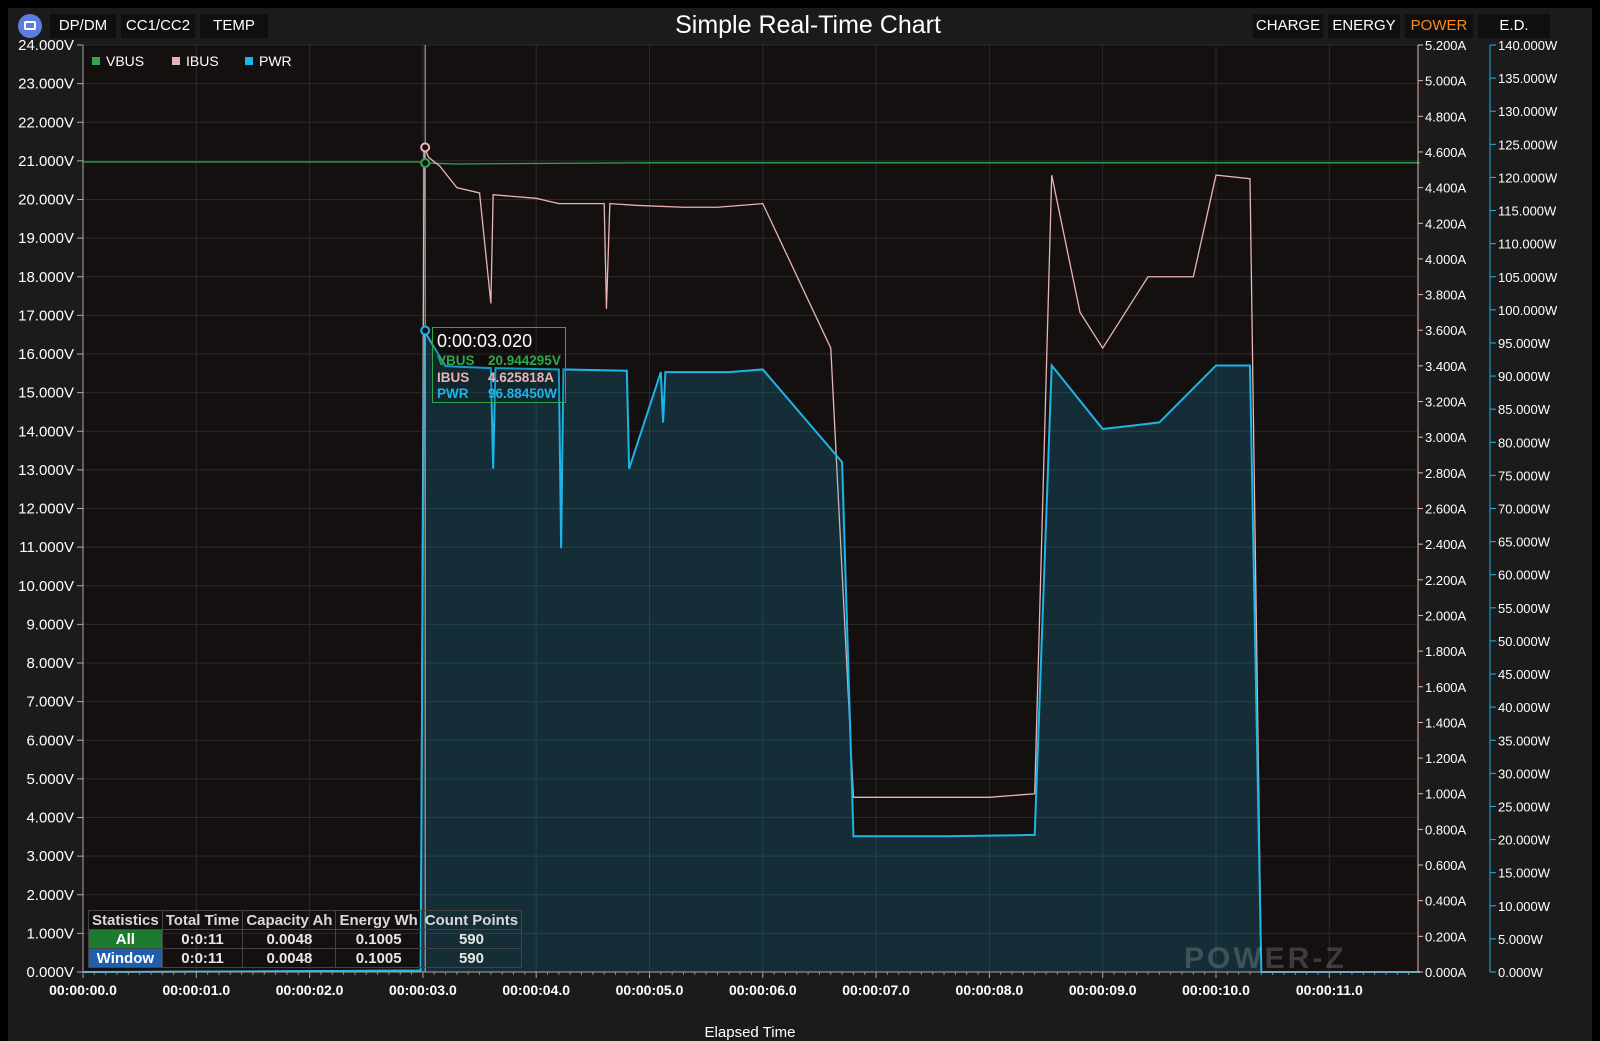 Image resolution: width=1600 pixels, height=1041 pixels. What do you see at coordinates (46, 161) in the screenshot?
I see `left-tick-label: 21.000V` at bounding box center [46, 161].